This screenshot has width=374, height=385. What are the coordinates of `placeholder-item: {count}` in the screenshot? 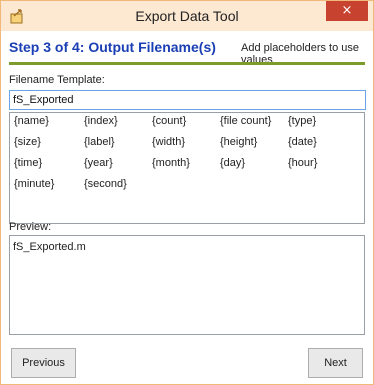 It's located at (186, 121).